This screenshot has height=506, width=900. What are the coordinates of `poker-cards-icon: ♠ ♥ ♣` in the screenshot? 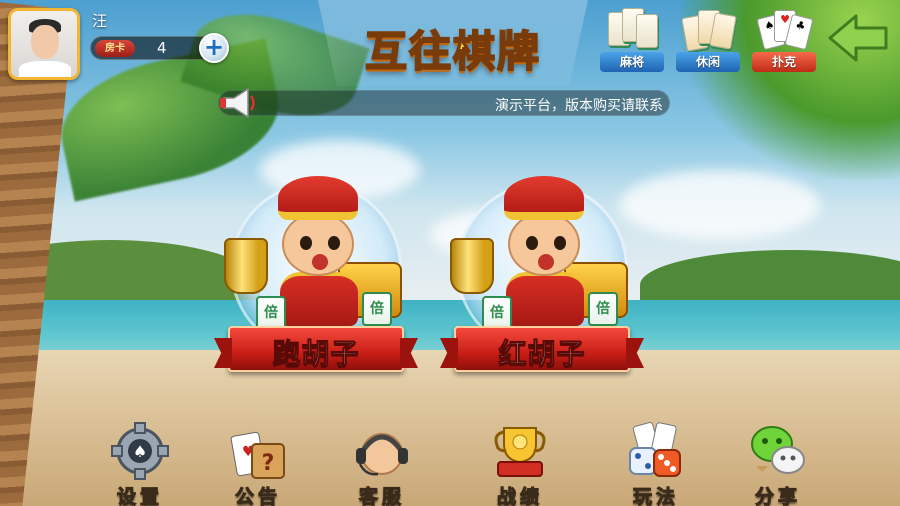 It's located at (785, 30).